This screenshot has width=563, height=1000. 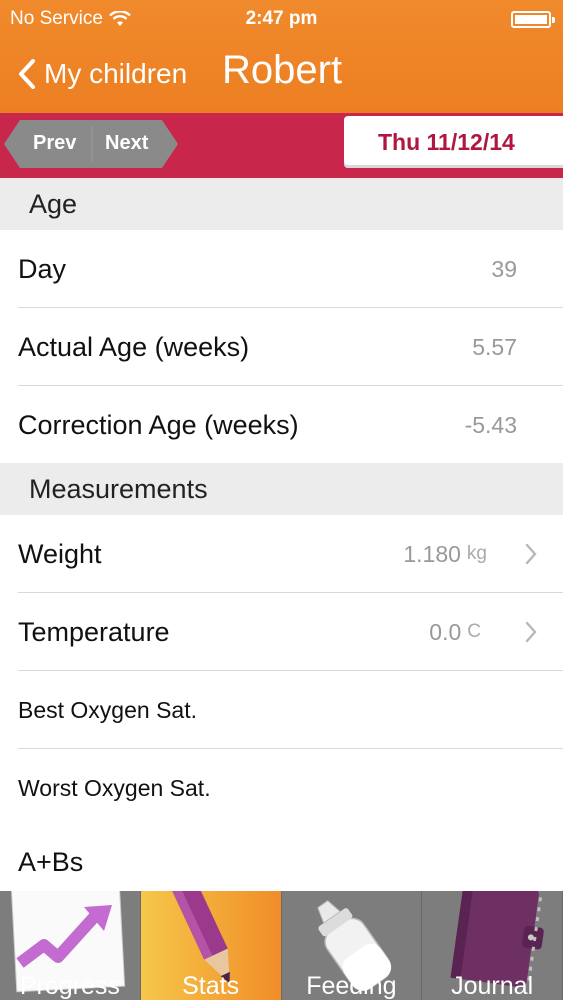 I want to click on tab-progress: Progress, so click(x=70, y=945).